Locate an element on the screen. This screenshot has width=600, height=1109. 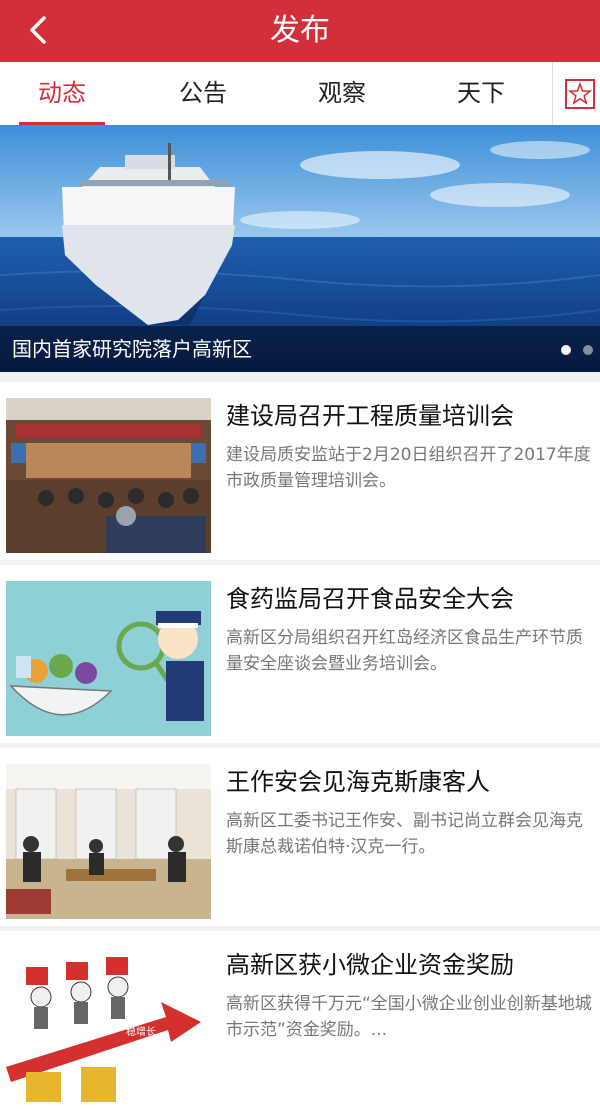
page-title: 发布 is located at coordinates (300, 30).